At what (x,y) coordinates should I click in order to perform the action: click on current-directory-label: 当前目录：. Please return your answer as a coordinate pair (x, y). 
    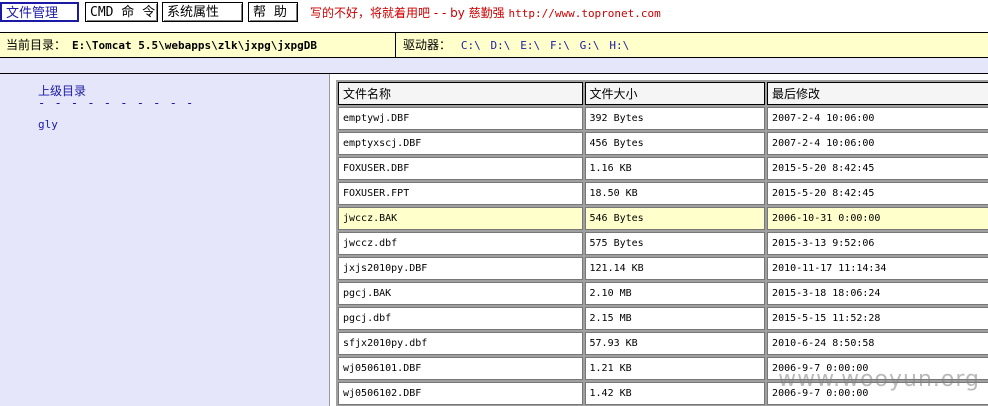
    Looking at the image, I should click on (36, 45).